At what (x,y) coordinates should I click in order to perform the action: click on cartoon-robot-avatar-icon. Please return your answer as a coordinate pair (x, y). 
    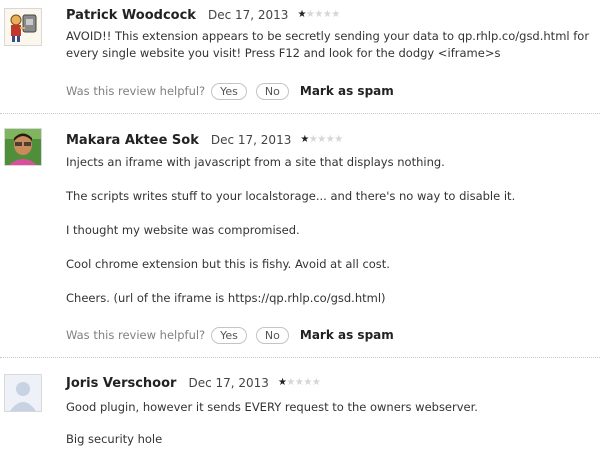
    Looking at the image, I should click on (23, 27).